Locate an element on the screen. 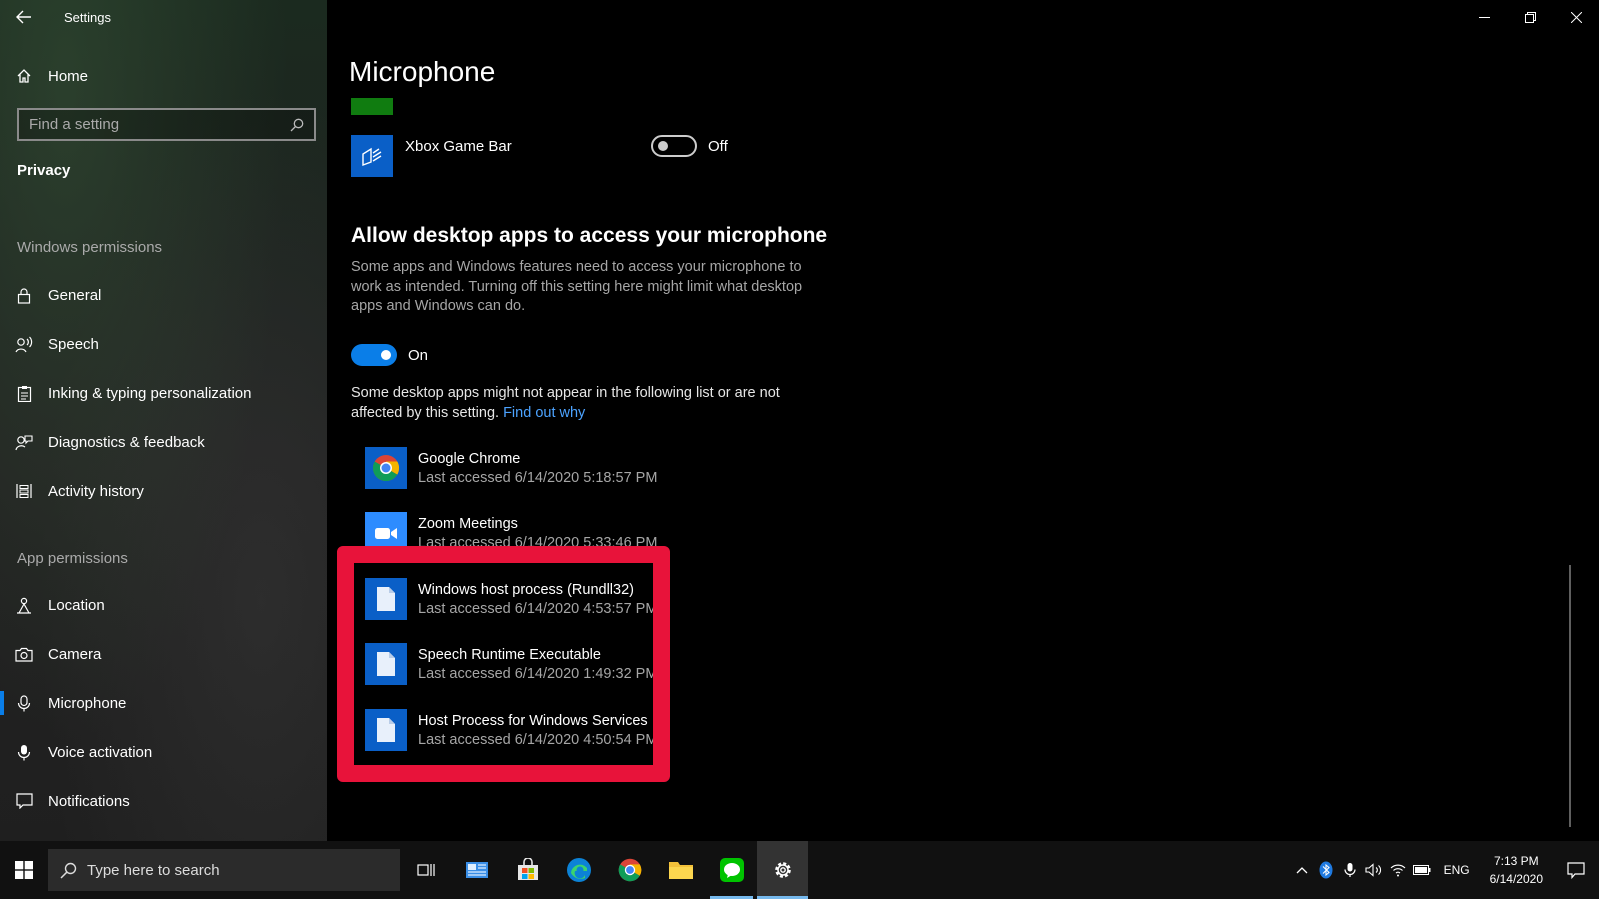 This screenshot has height=899, width=1599. sidebar-item-general: General is located at coordinates (163, 295).